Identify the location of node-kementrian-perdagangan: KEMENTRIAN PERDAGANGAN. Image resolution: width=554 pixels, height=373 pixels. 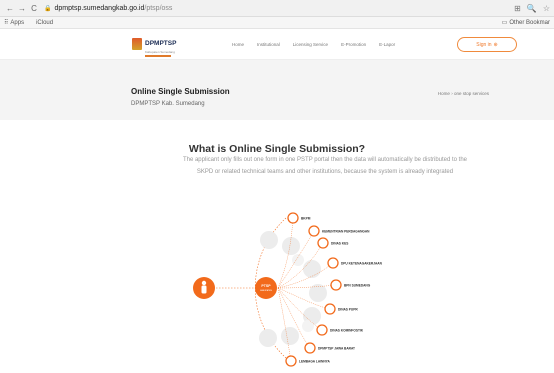
(339, 231).